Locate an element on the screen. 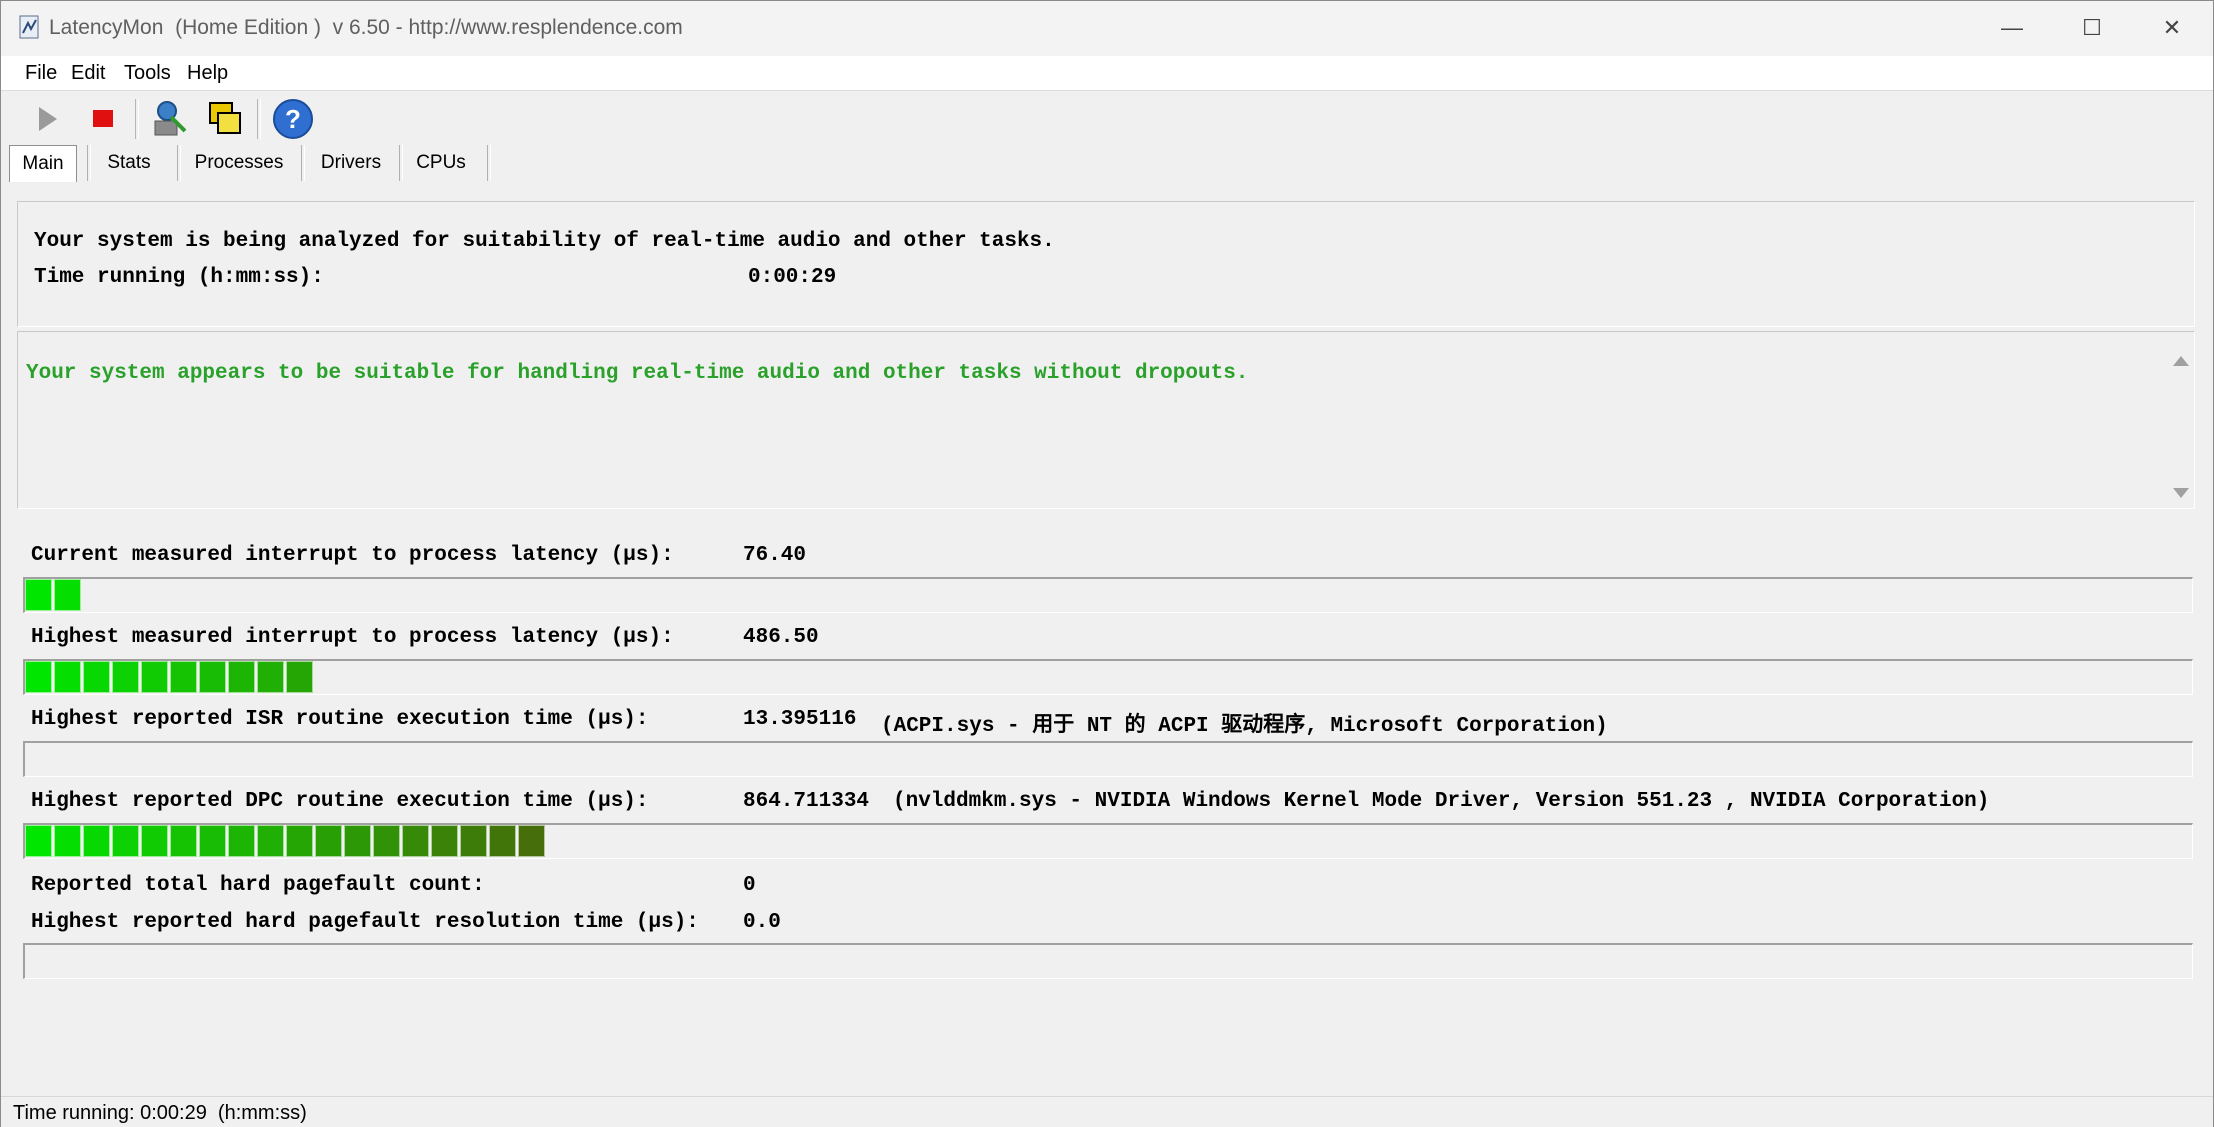 This screenshot has height=1127, width=2214. highest-latency-fill is located at coordinates (170, 677).